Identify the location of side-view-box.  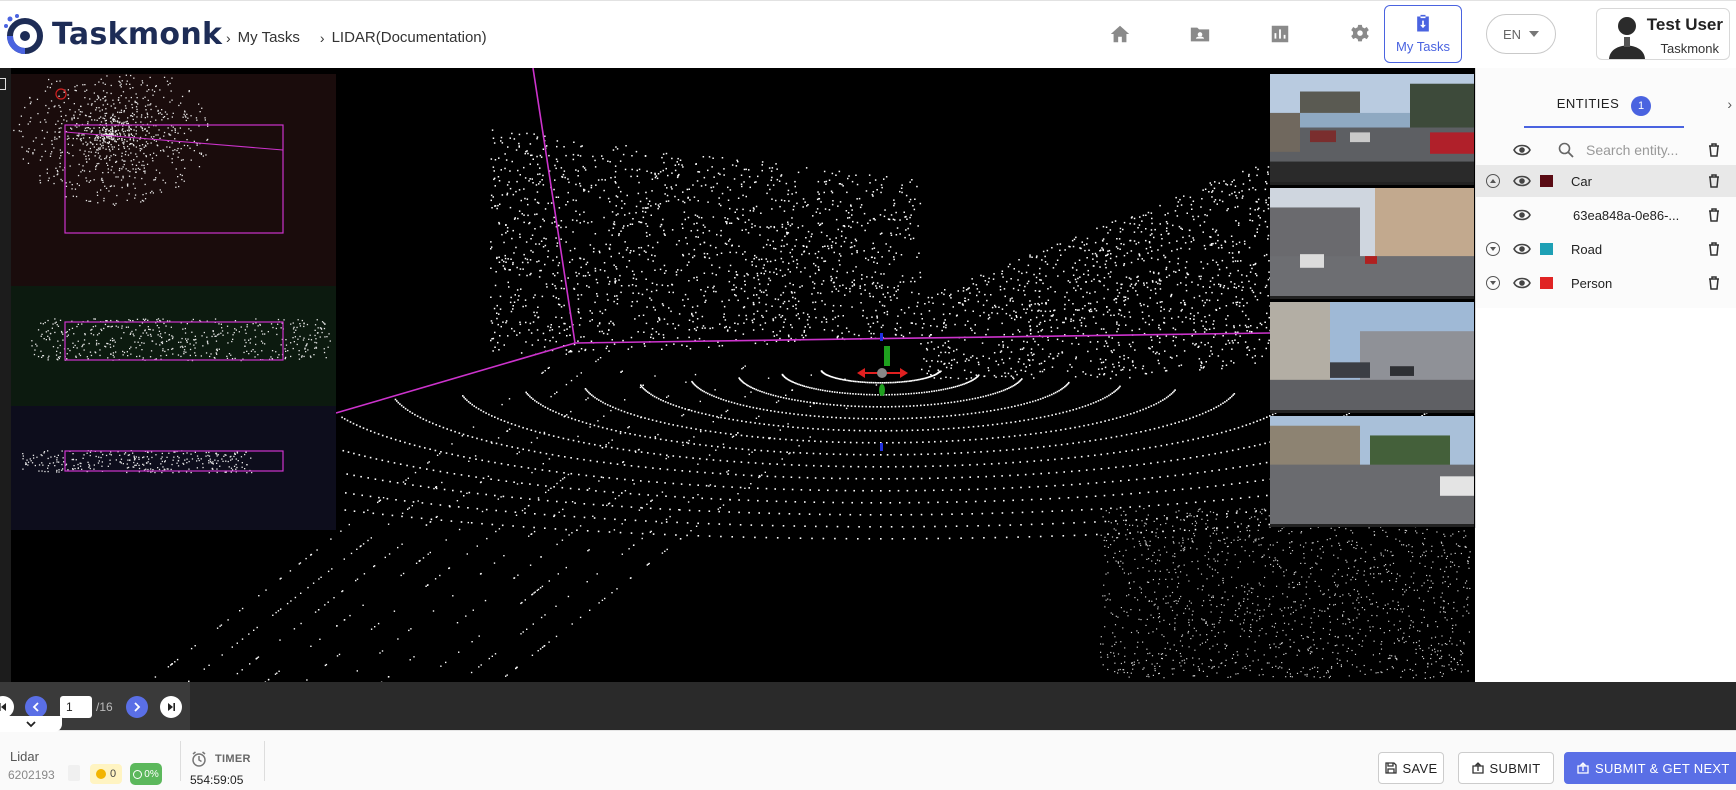
(174, 341).